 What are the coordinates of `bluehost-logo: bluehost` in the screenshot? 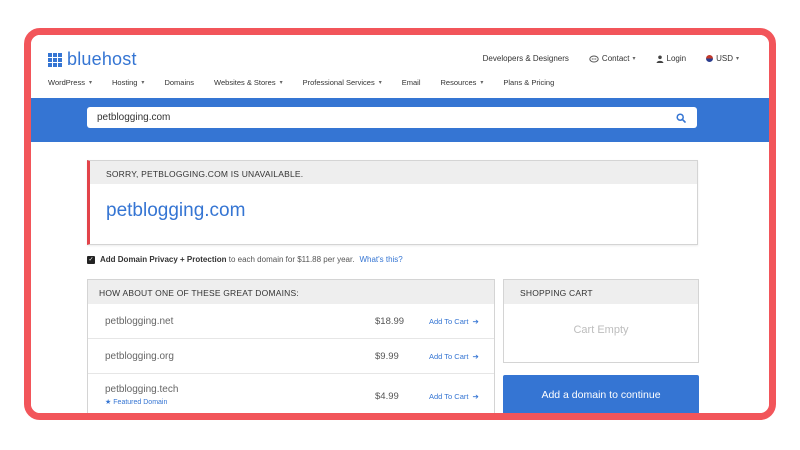 It's located at (92, 59).